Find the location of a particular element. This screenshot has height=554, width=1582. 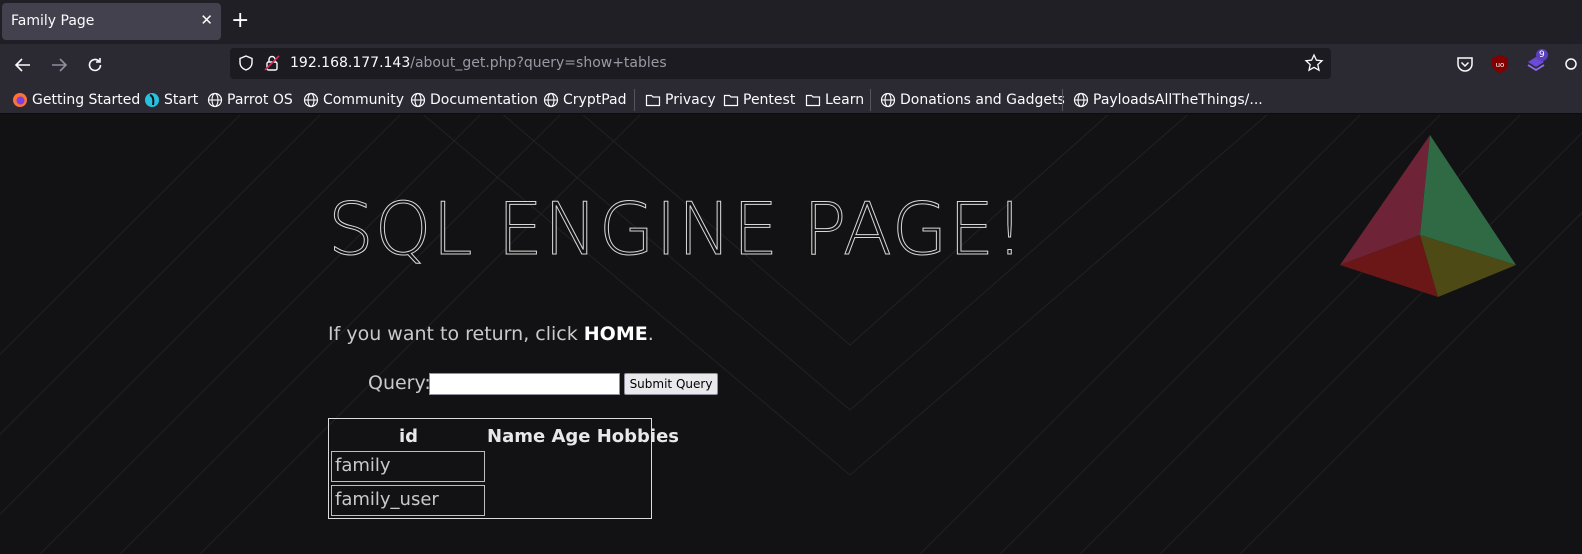

bookmark-donations-and-gadgets: Donations and Gadgets is located at coordinates (972, 100).